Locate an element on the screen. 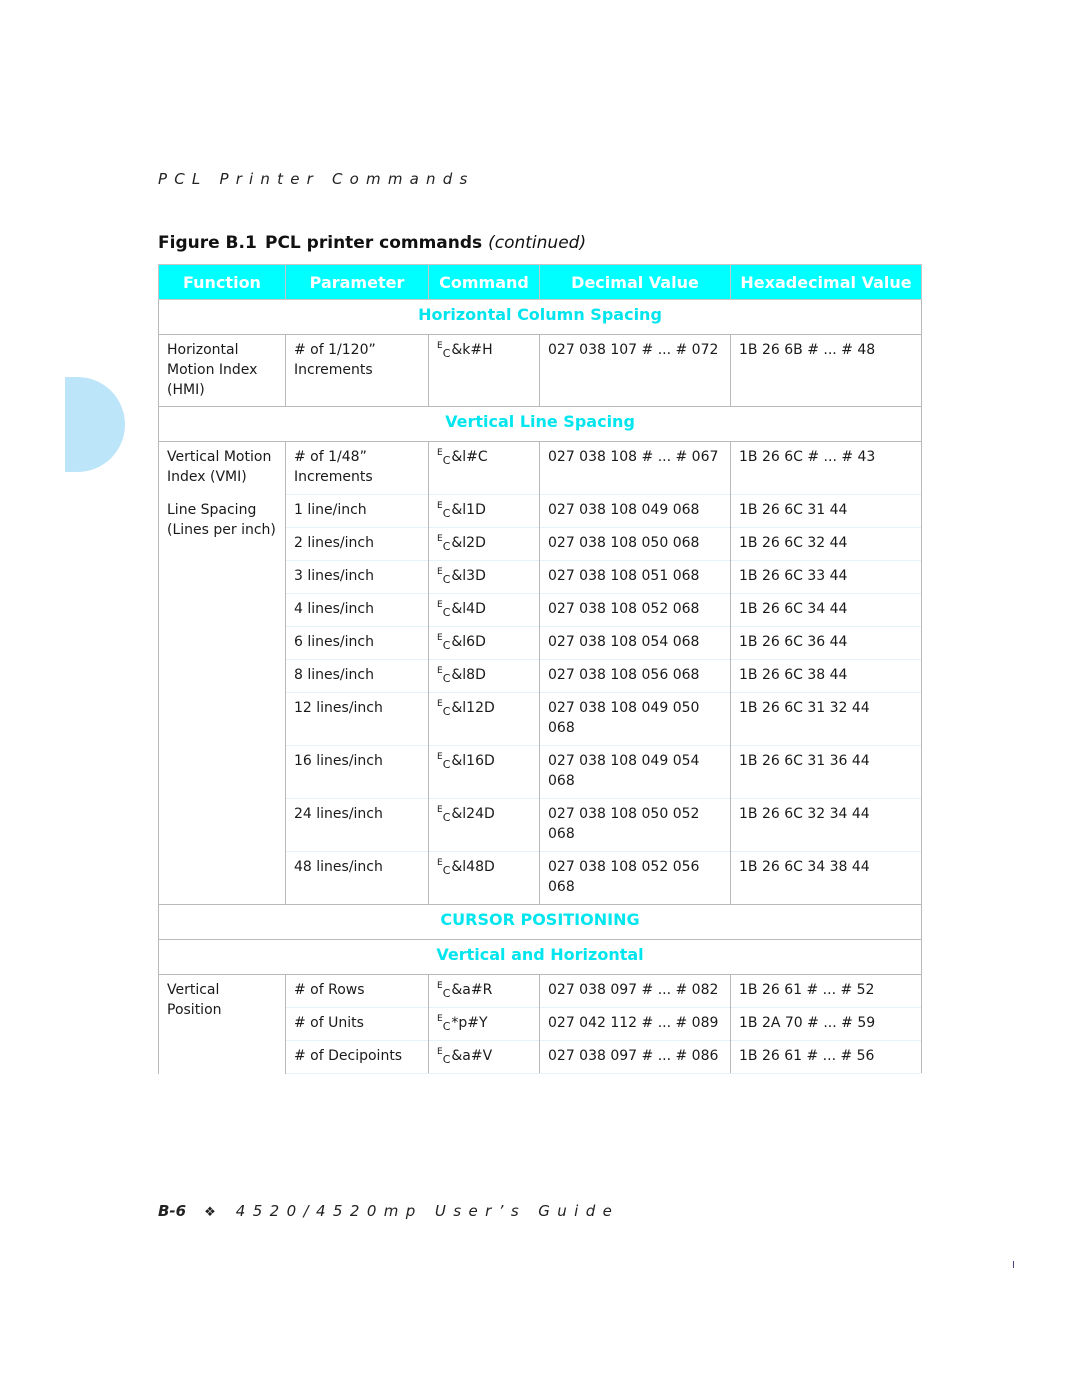 The height and width of the screenshot is (1397, 1080). section-row: Vertical and Horizontal is located at coordinates (540, 957).